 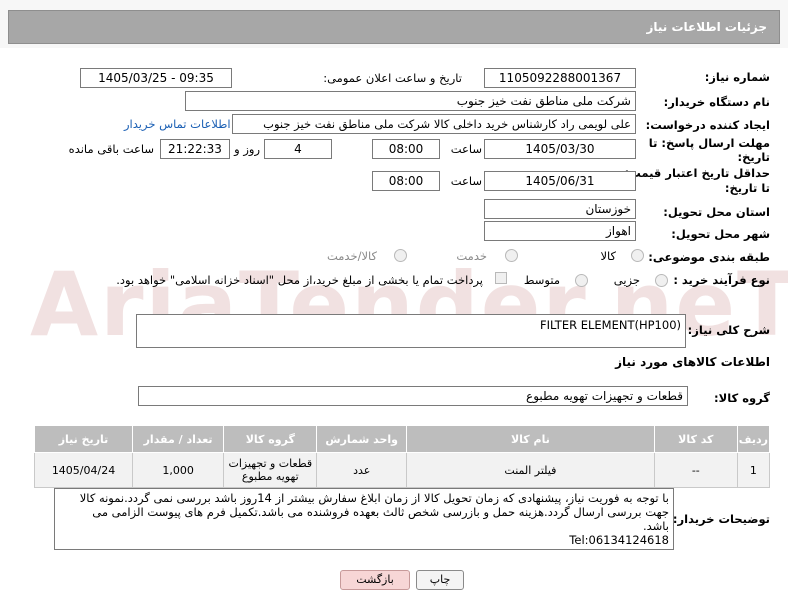 What do you see at coordinates (247, 149) in the screenshot?
I see `days-and-label: روز و` at bounding box center [247, 149].